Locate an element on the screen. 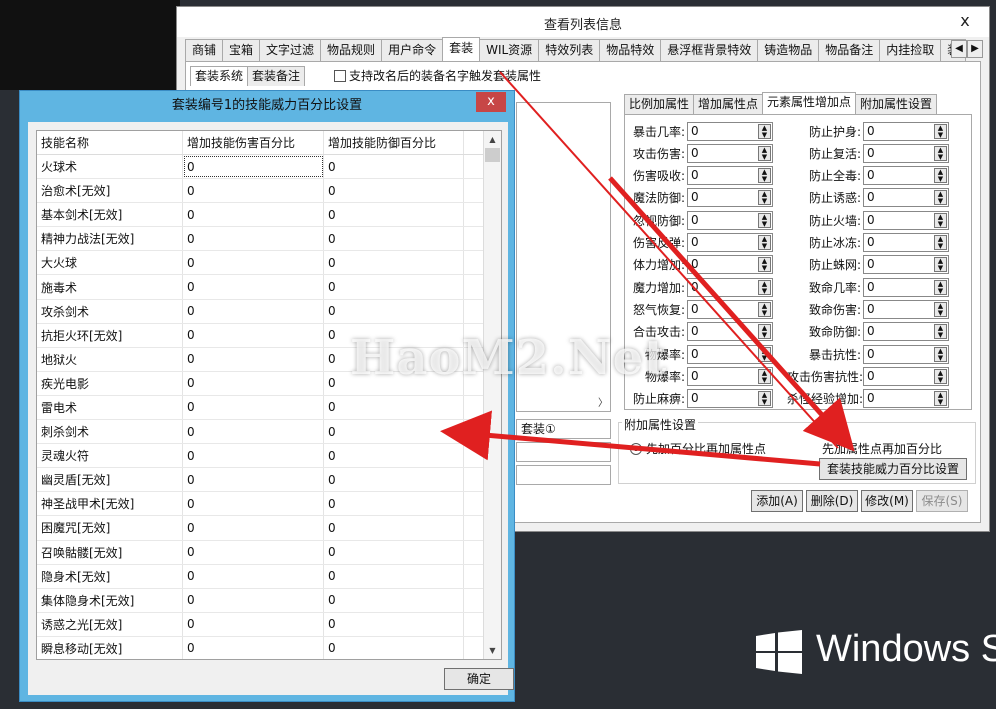 This screenshot has height=709, width=996. suit-name-field: 套装① is located at coordinates (563, 429).